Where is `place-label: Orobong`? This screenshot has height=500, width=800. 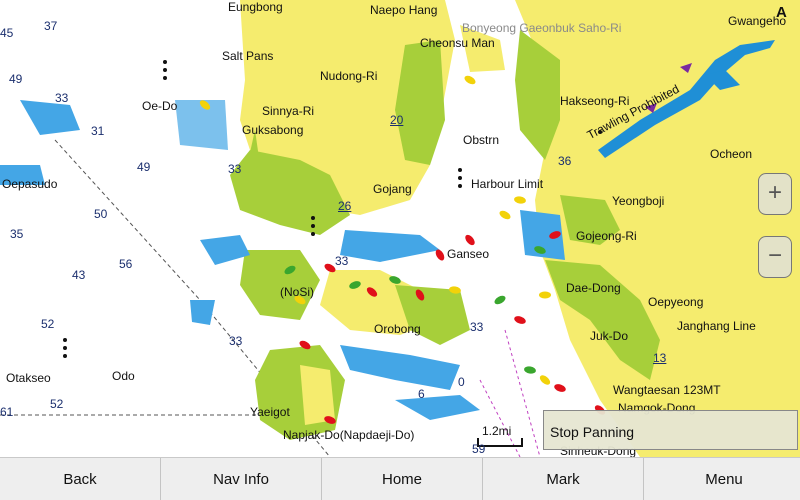
place-label: Orobong is located at coordinates (397, 329).